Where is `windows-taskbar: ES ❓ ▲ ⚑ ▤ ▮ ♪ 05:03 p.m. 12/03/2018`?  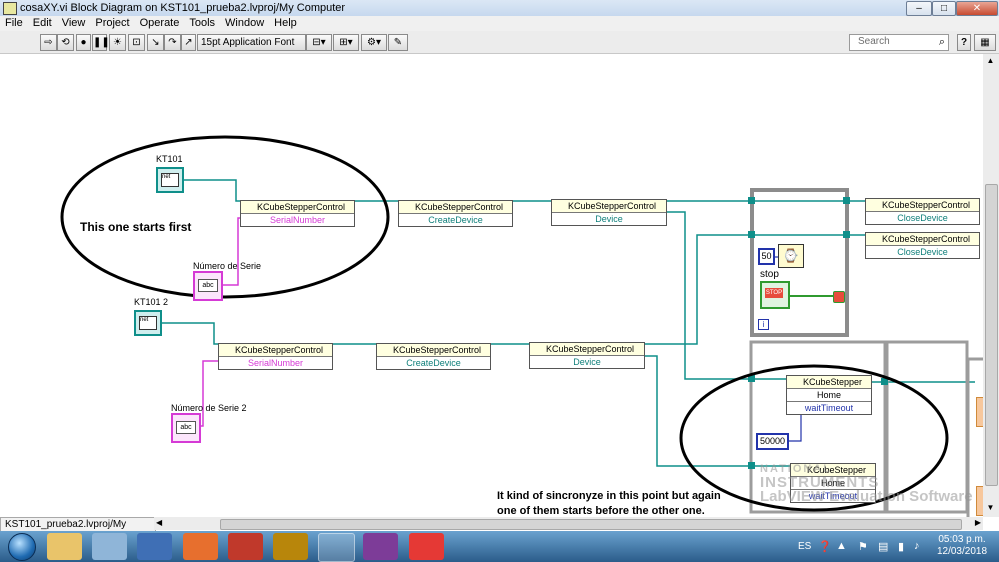
windows-taskbar: ES ❓ ▲ ⚑ ▤ ▮ ♪ 05:03 p.m. 12/03/2018 is located at coordinates (499, 546).